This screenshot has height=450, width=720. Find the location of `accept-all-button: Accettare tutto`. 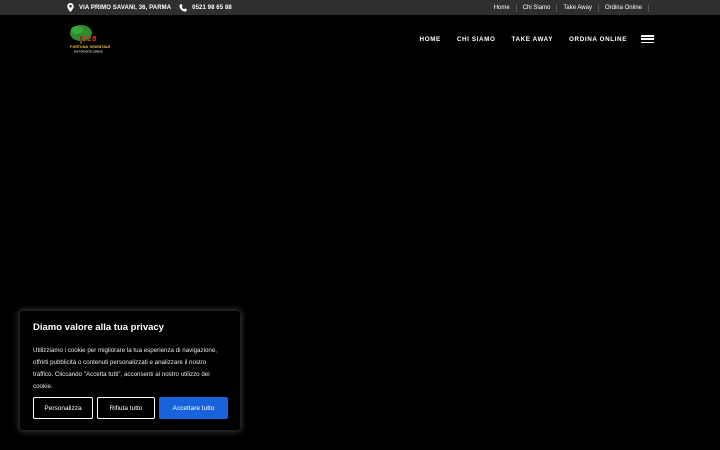

accept-all-button: Accettare tutto is located at coordinates (193, 408).